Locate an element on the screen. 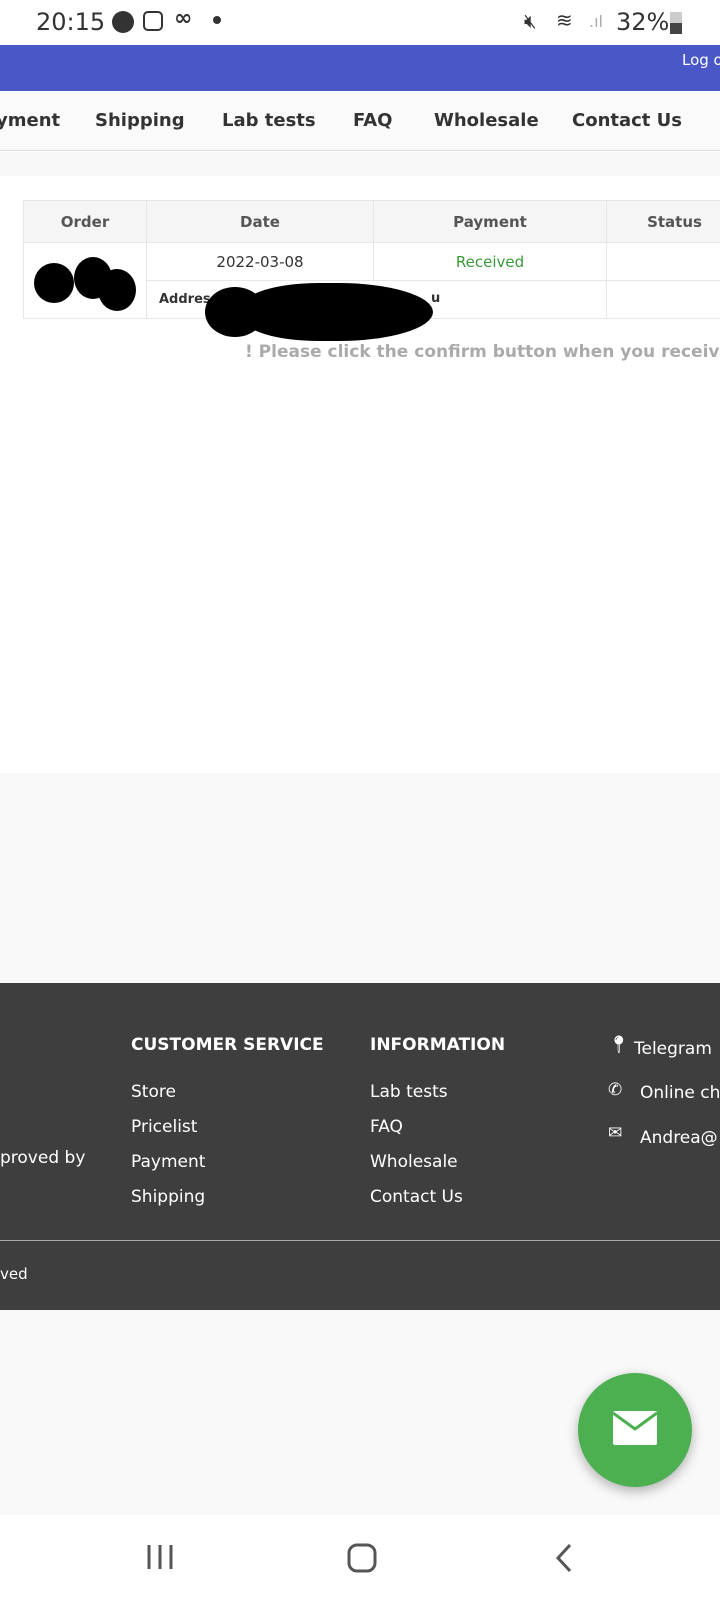 This screenshot has height=1600, width=720. nav-shipping: Shipping is located at coordinates (140, 120).